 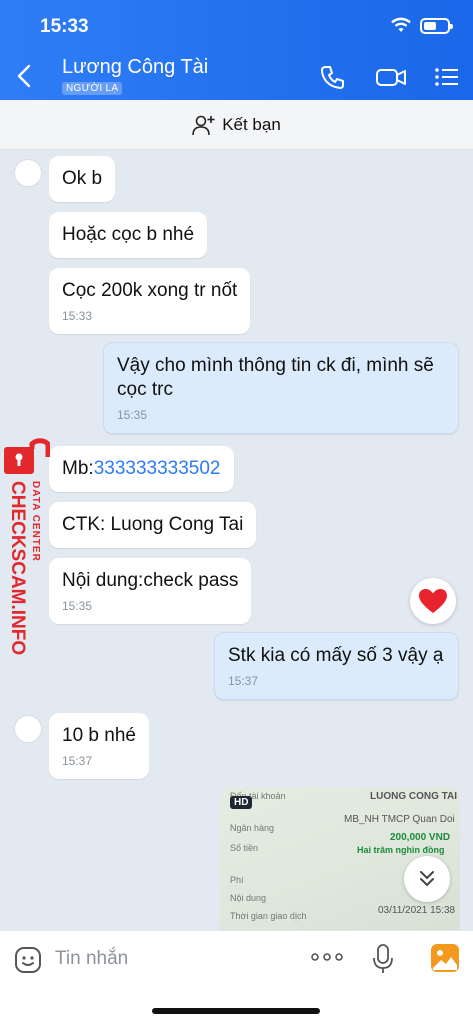 What do you see at coordinates (336, 655) in the screenshot?
I see `message-text: Stk kia có mấy số 3 vậy ạ` at bounding box center [336, 655].